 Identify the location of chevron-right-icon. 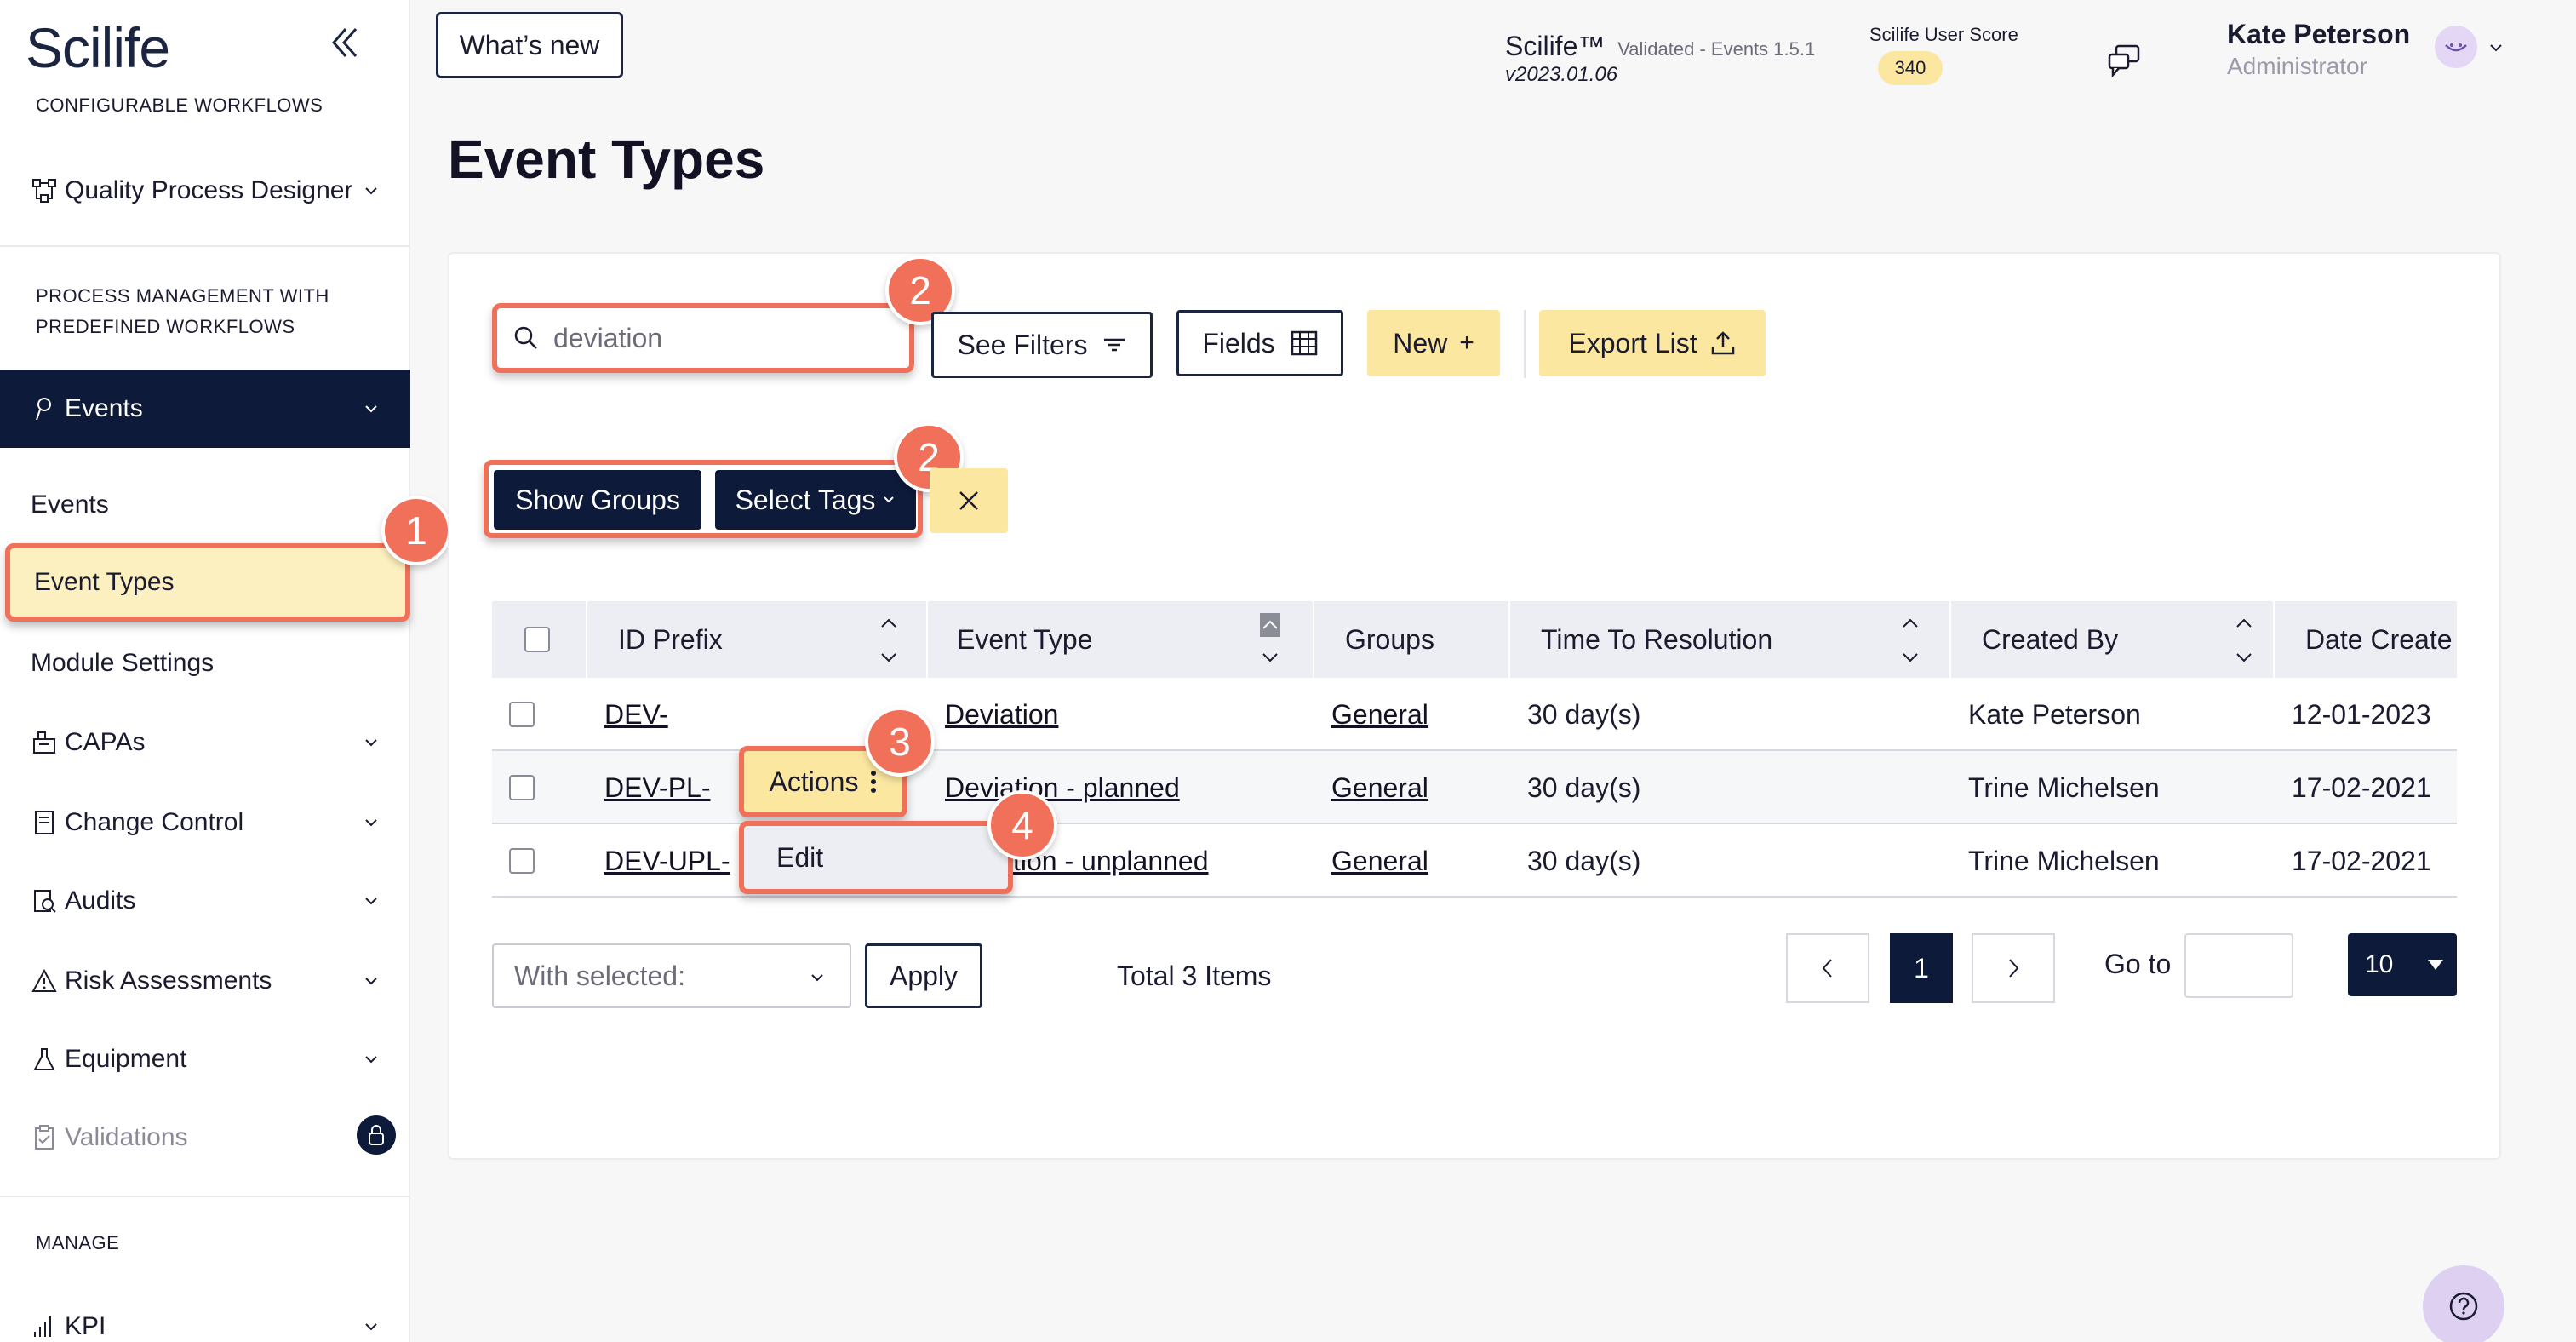
(2014, 968).